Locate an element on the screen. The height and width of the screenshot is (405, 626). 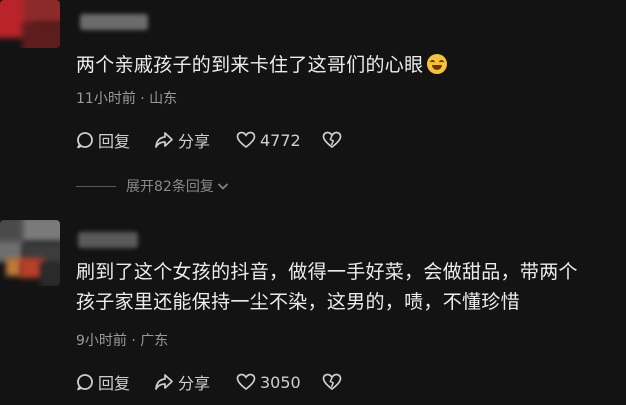
divider-line is located at coordinates (96, 186).